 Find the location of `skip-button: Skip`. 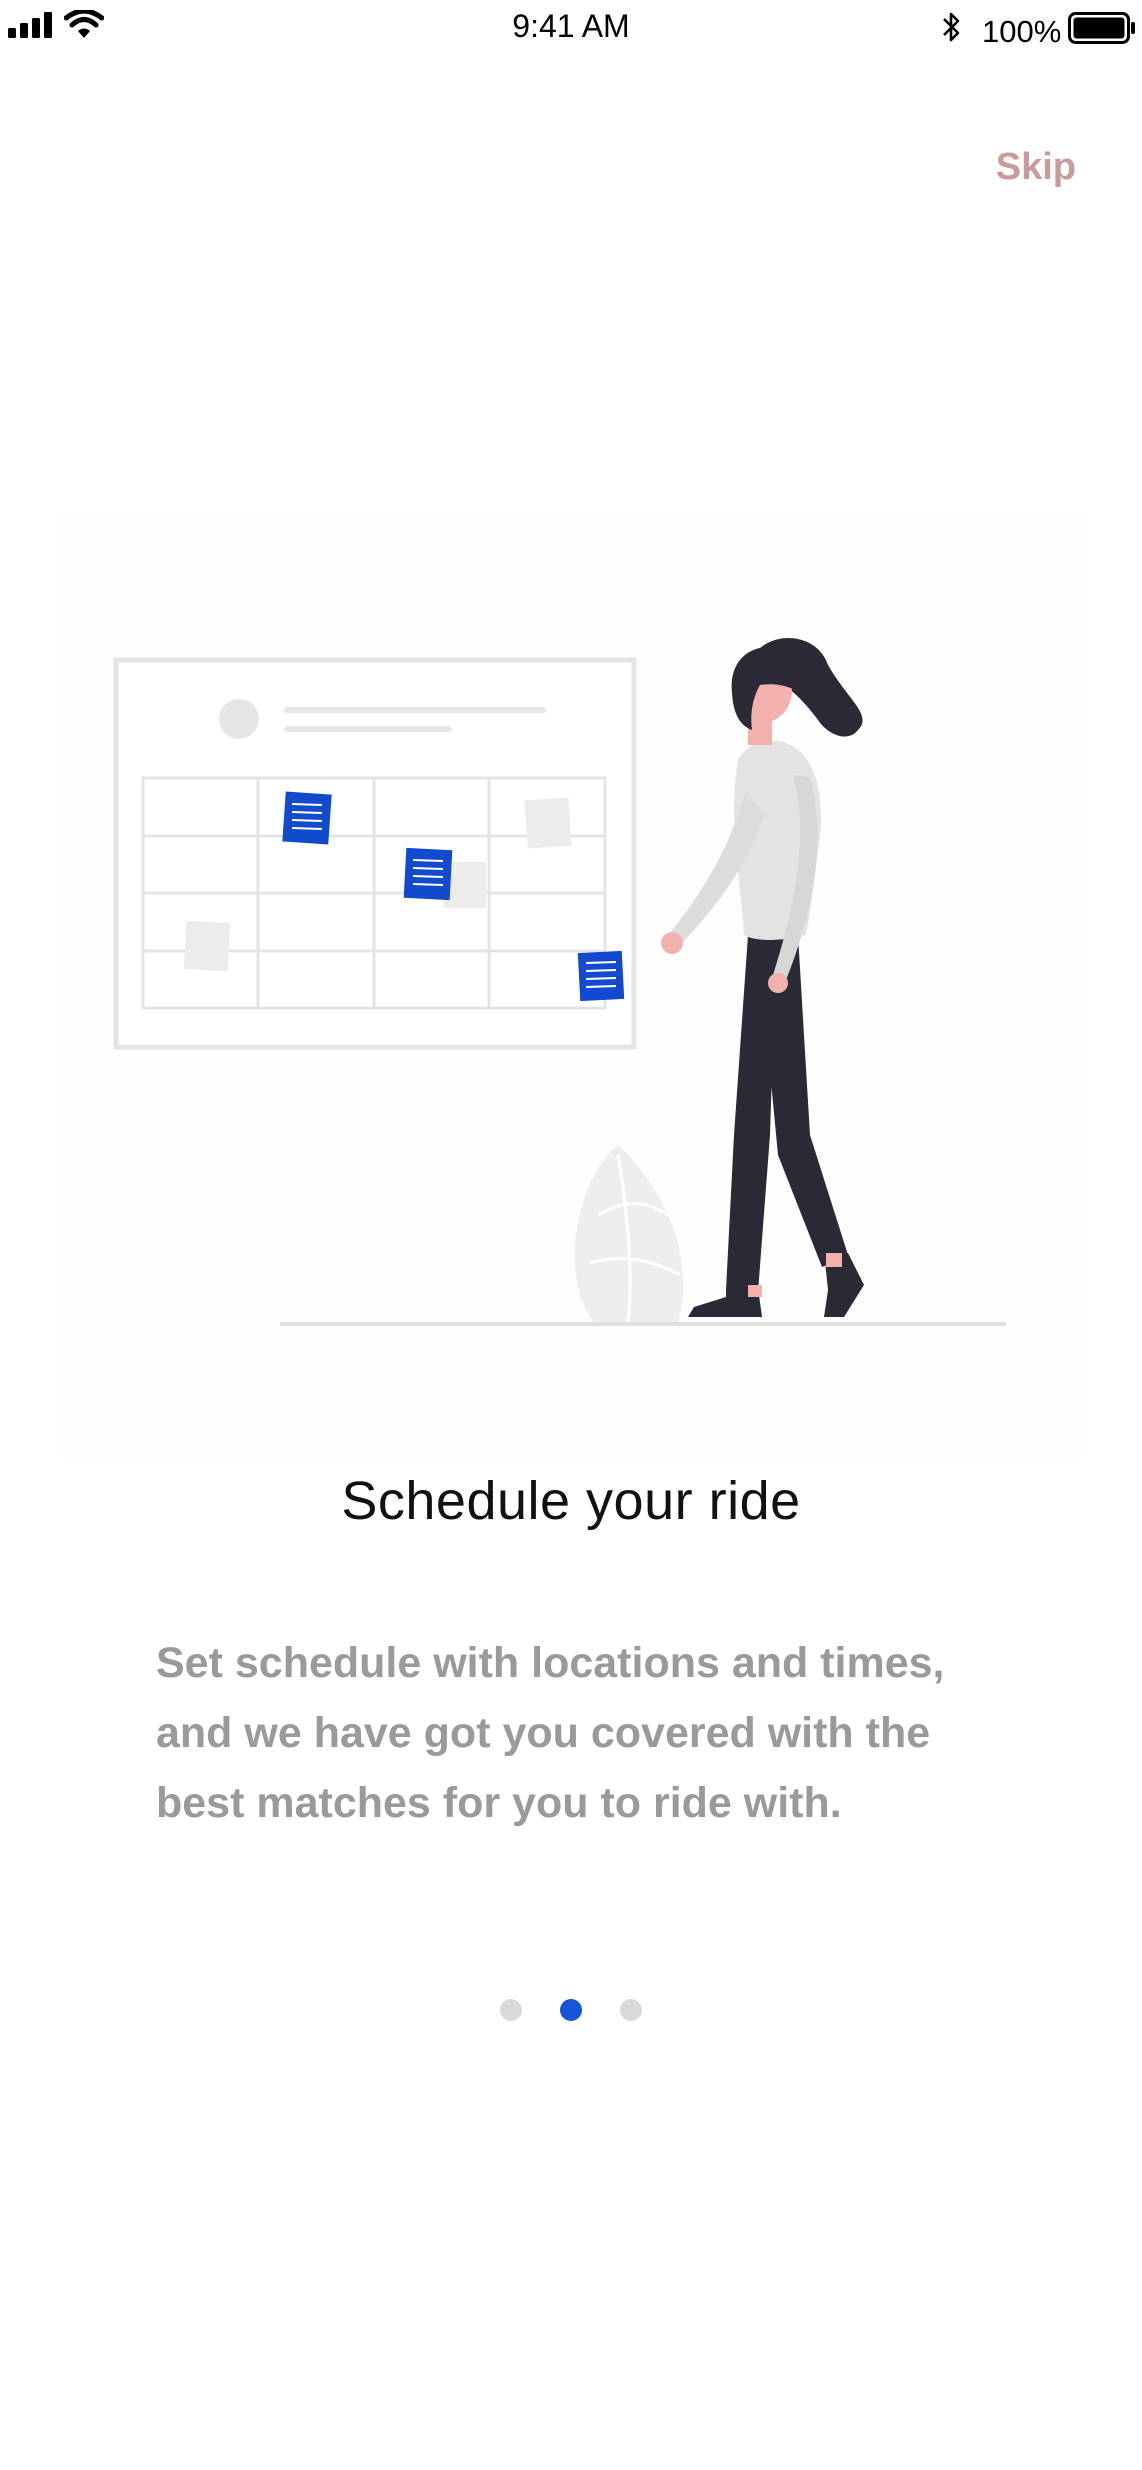

skip-button: Skip is located at coordinates (1036, 167).